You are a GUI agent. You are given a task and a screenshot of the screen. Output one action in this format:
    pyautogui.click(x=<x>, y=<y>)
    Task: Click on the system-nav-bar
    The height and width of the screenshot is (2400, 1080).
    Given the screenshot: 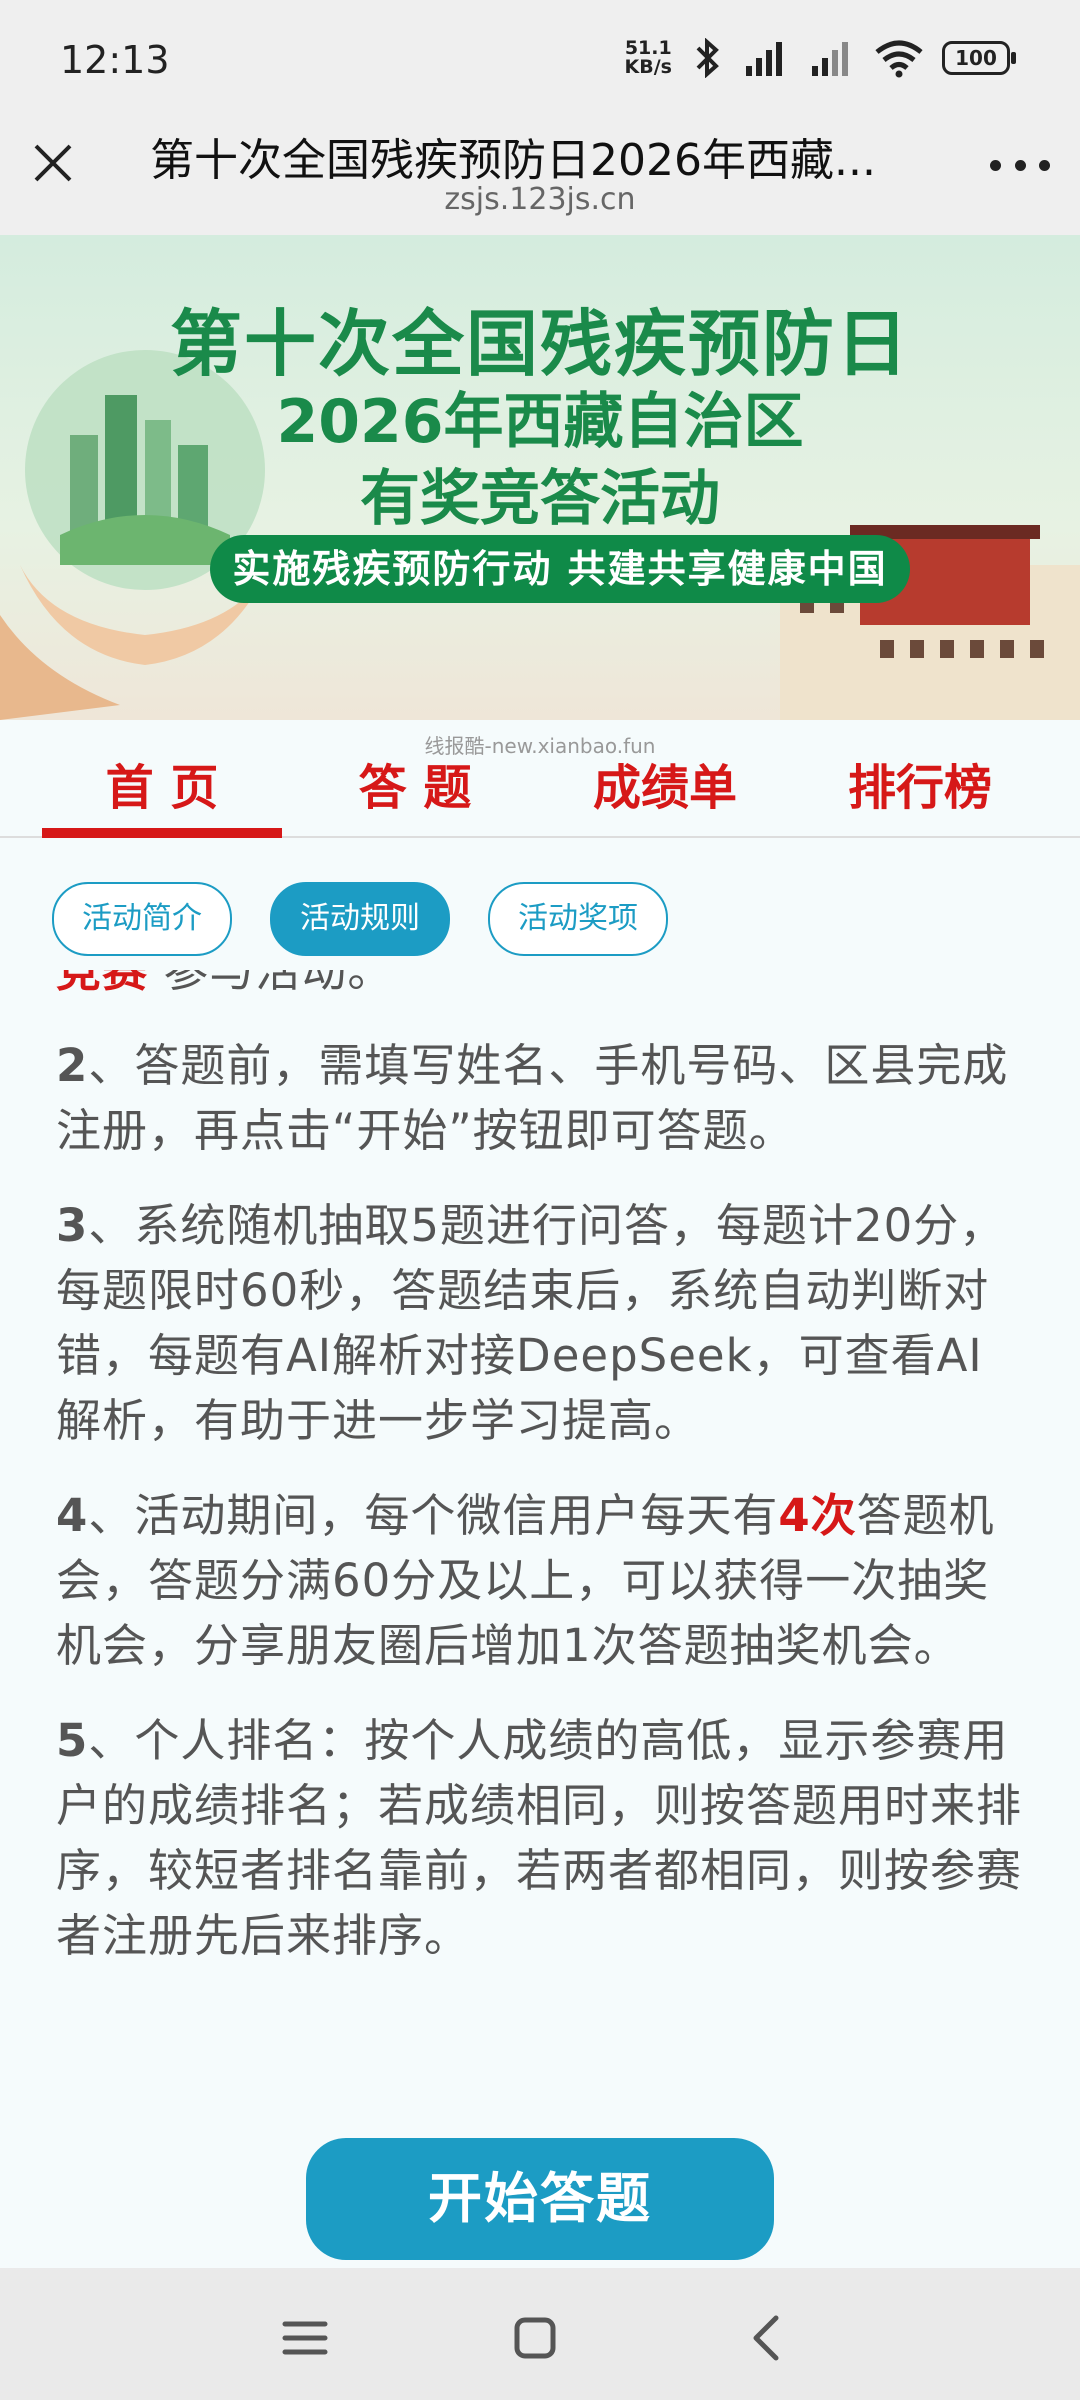 What is the action you would take?
    pyautogui.click(x=540, y=2334)
    